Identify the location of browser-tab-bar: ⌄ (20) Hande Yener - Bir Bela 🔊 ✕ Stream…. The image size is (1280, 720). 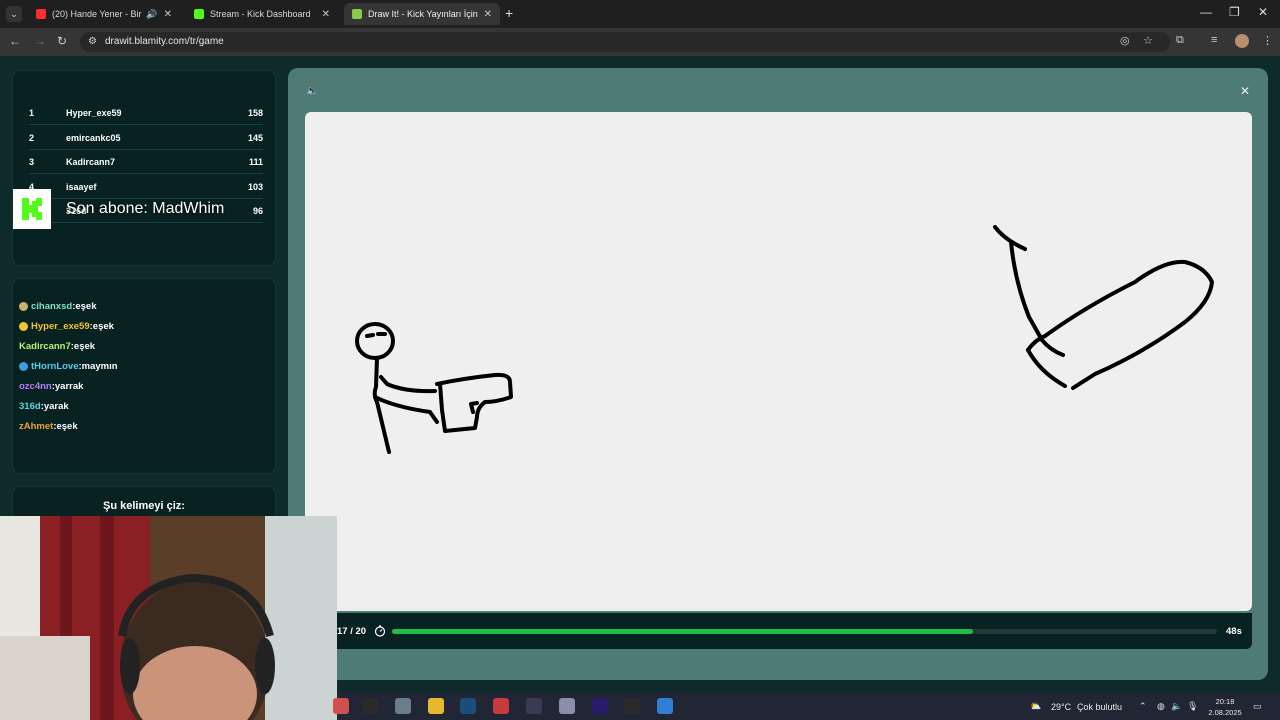
(640, 14).